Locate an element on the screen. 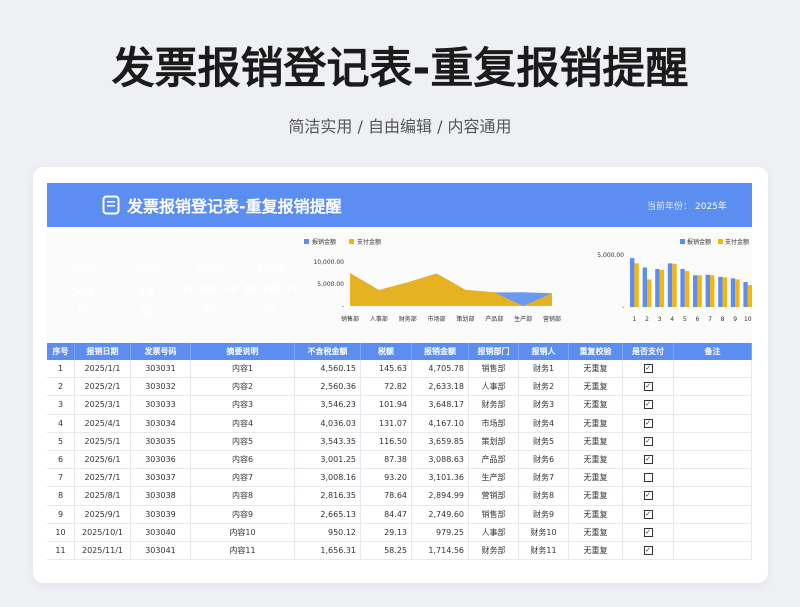  table-cell: 303036 is located at coordinates (161, 459).